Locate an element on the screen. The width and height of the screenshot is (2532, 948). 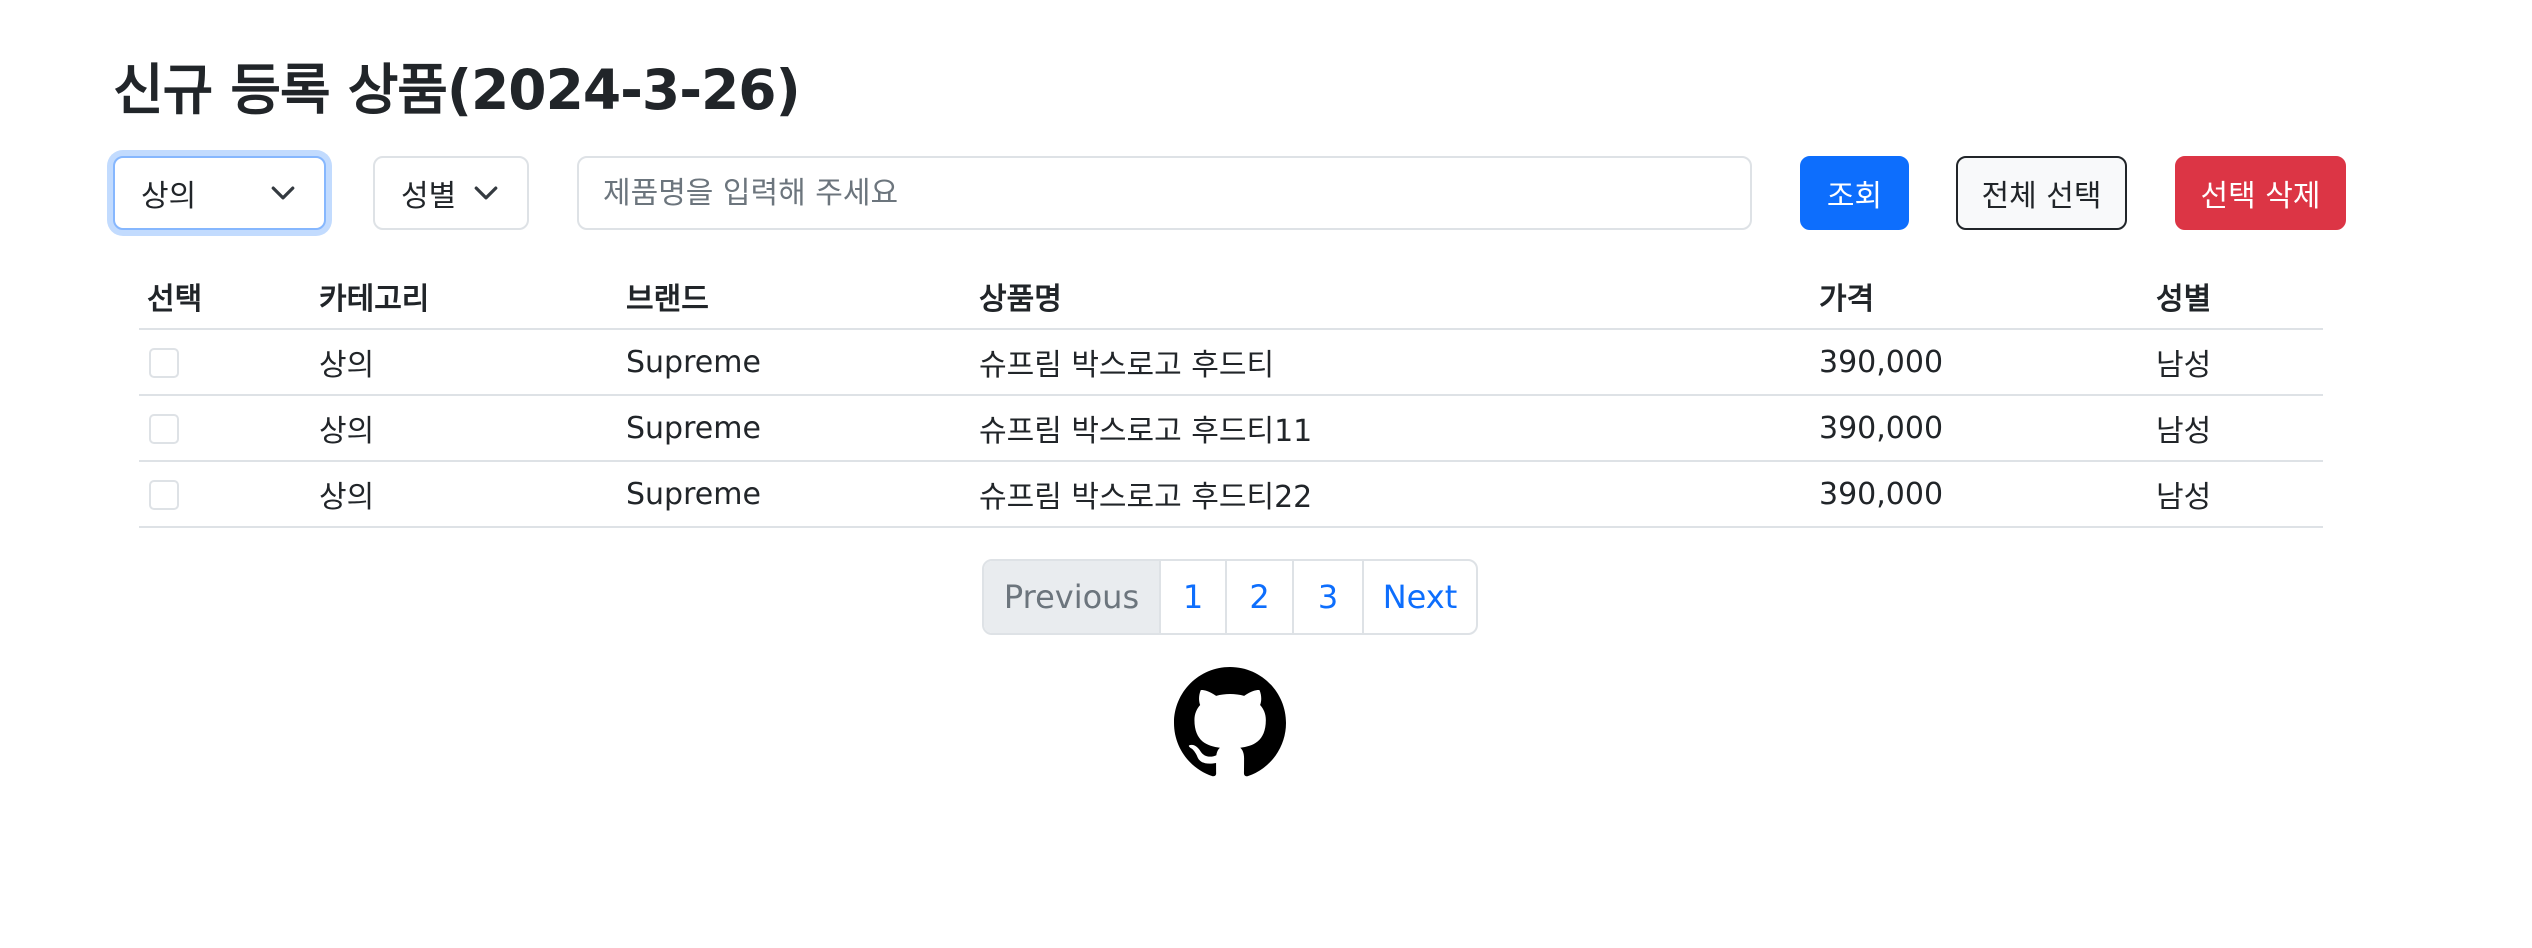
table-row: 상의 Supreme 슈프림 박스로고 후드티 390,000 남성 is located at coordinates (1231, 362).